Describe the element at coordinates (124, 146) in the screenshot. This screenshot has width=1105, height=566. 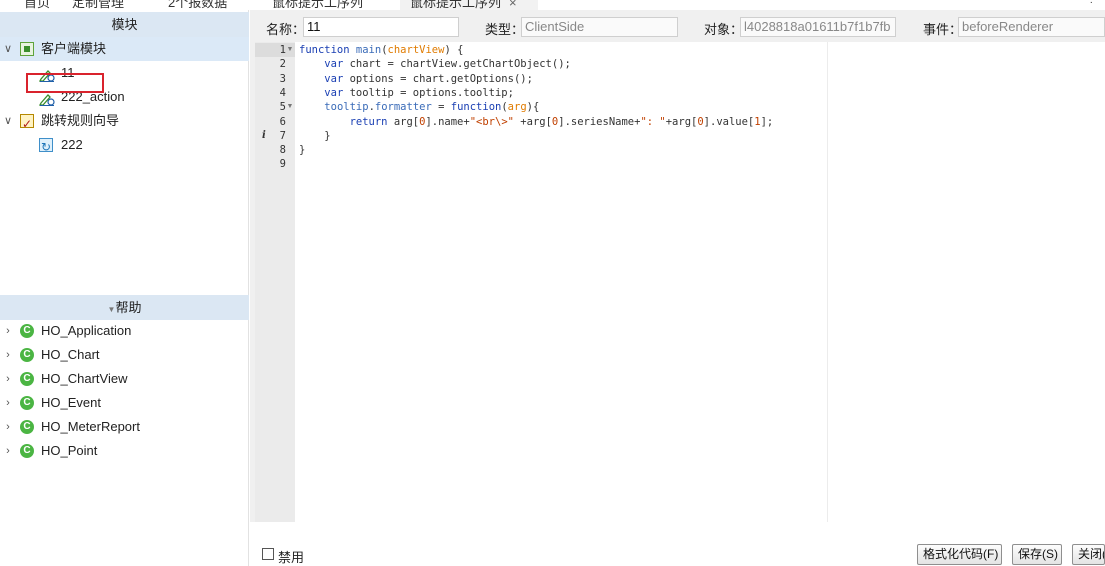
I see `tree-item-222: 222` at that location.